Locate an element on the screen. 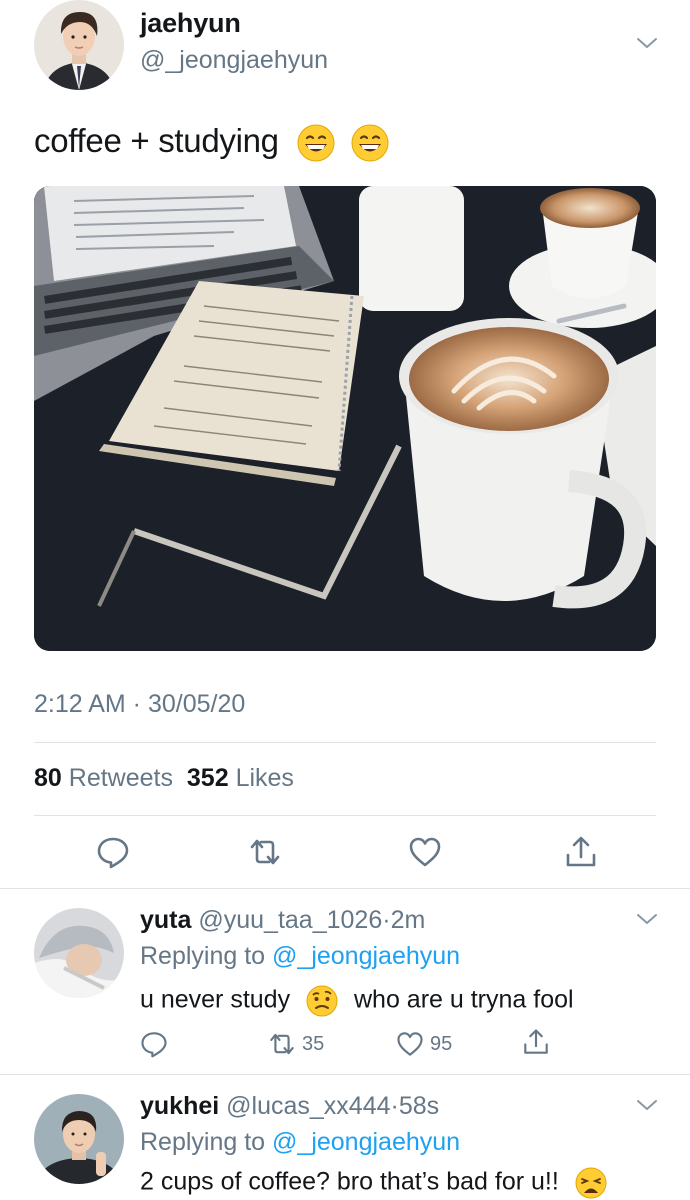  retweets-count: 80 is located at coordinates (48, 778).